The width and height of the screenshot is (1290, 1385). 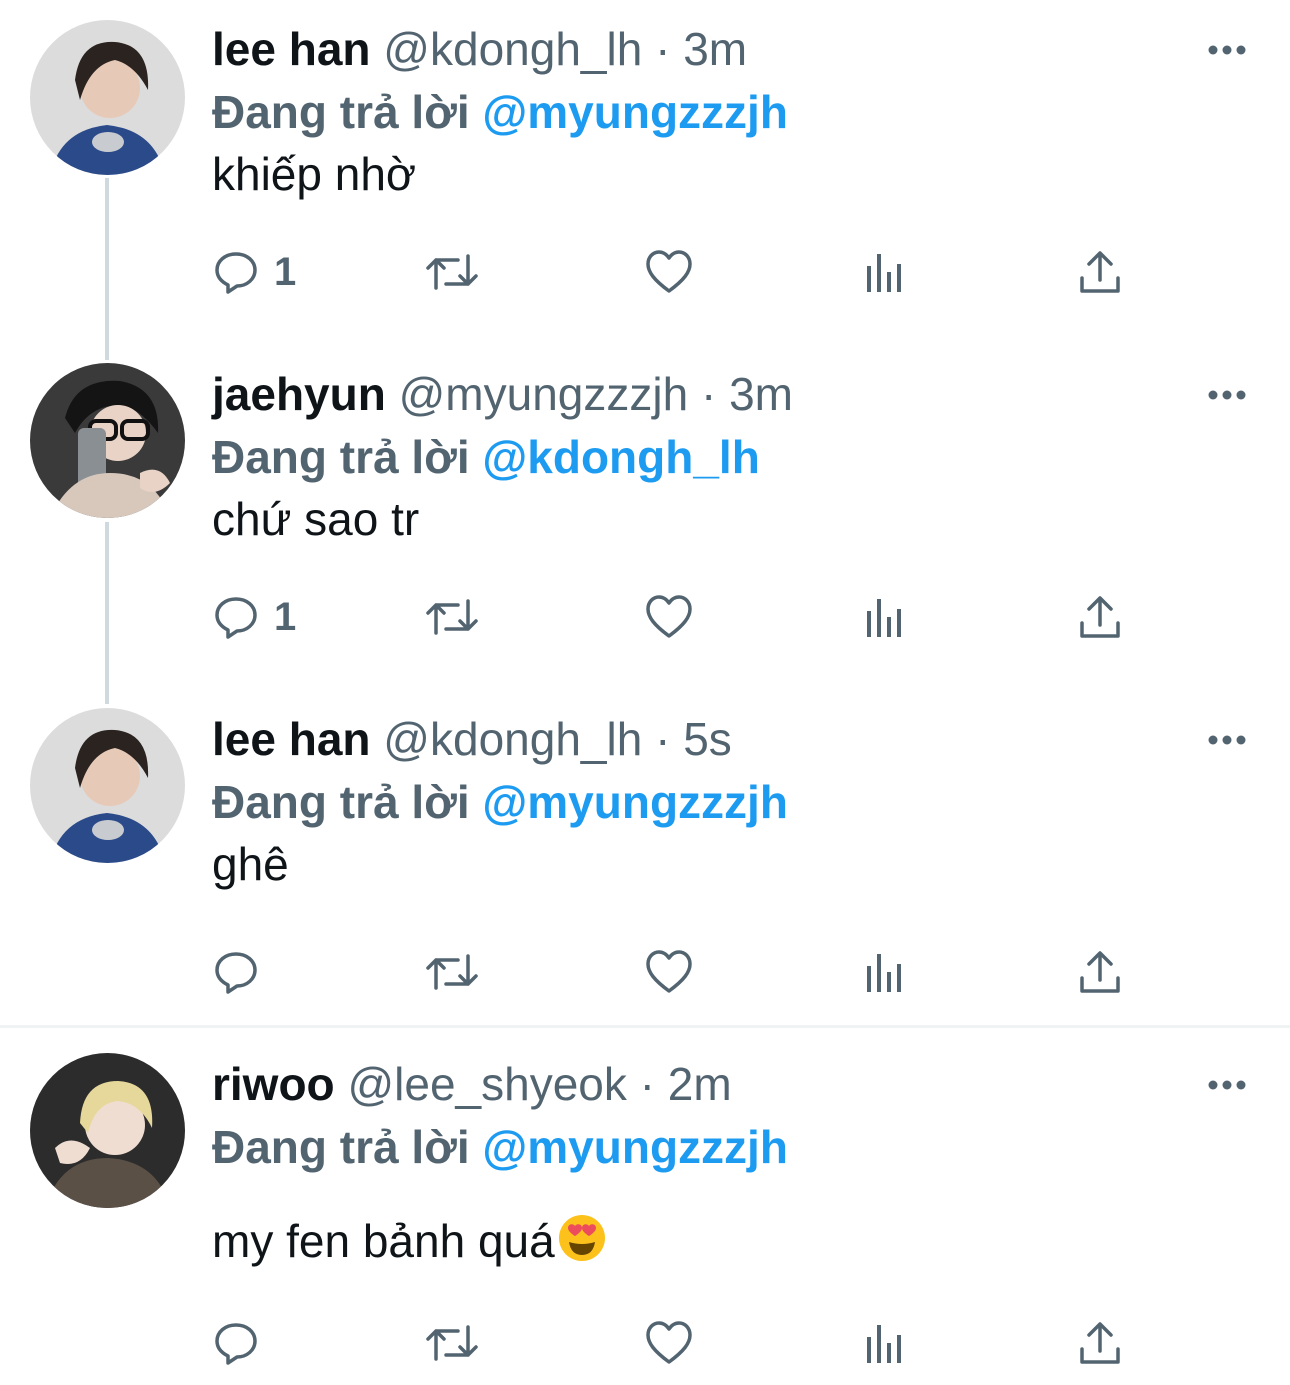 I want to click on tweet-header: riwoo @lee_shyeok · 2m, so click(x=472, y=1084).